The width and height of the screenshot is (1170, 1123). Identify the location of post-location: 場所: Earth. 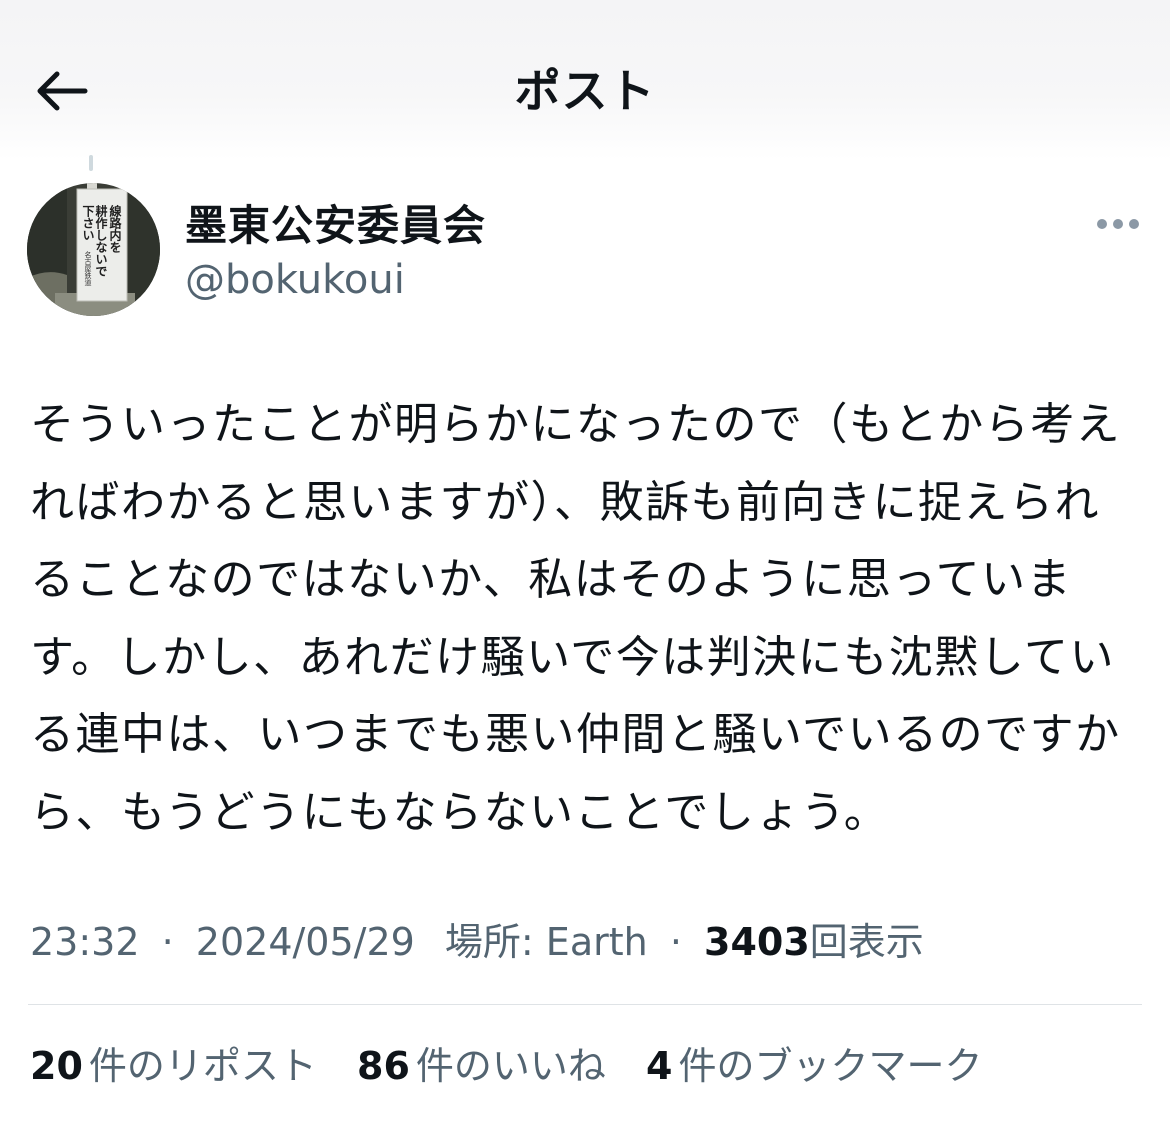
(546, 942).